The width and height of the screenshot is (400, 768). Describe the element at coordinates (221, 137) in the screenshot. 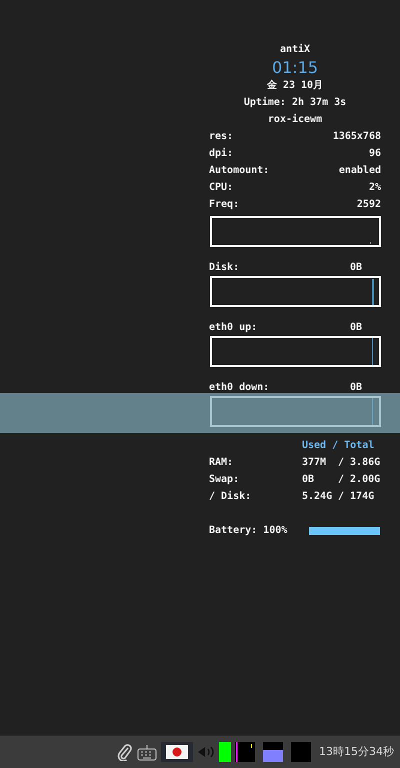

I see `info-label: res:` at that location.